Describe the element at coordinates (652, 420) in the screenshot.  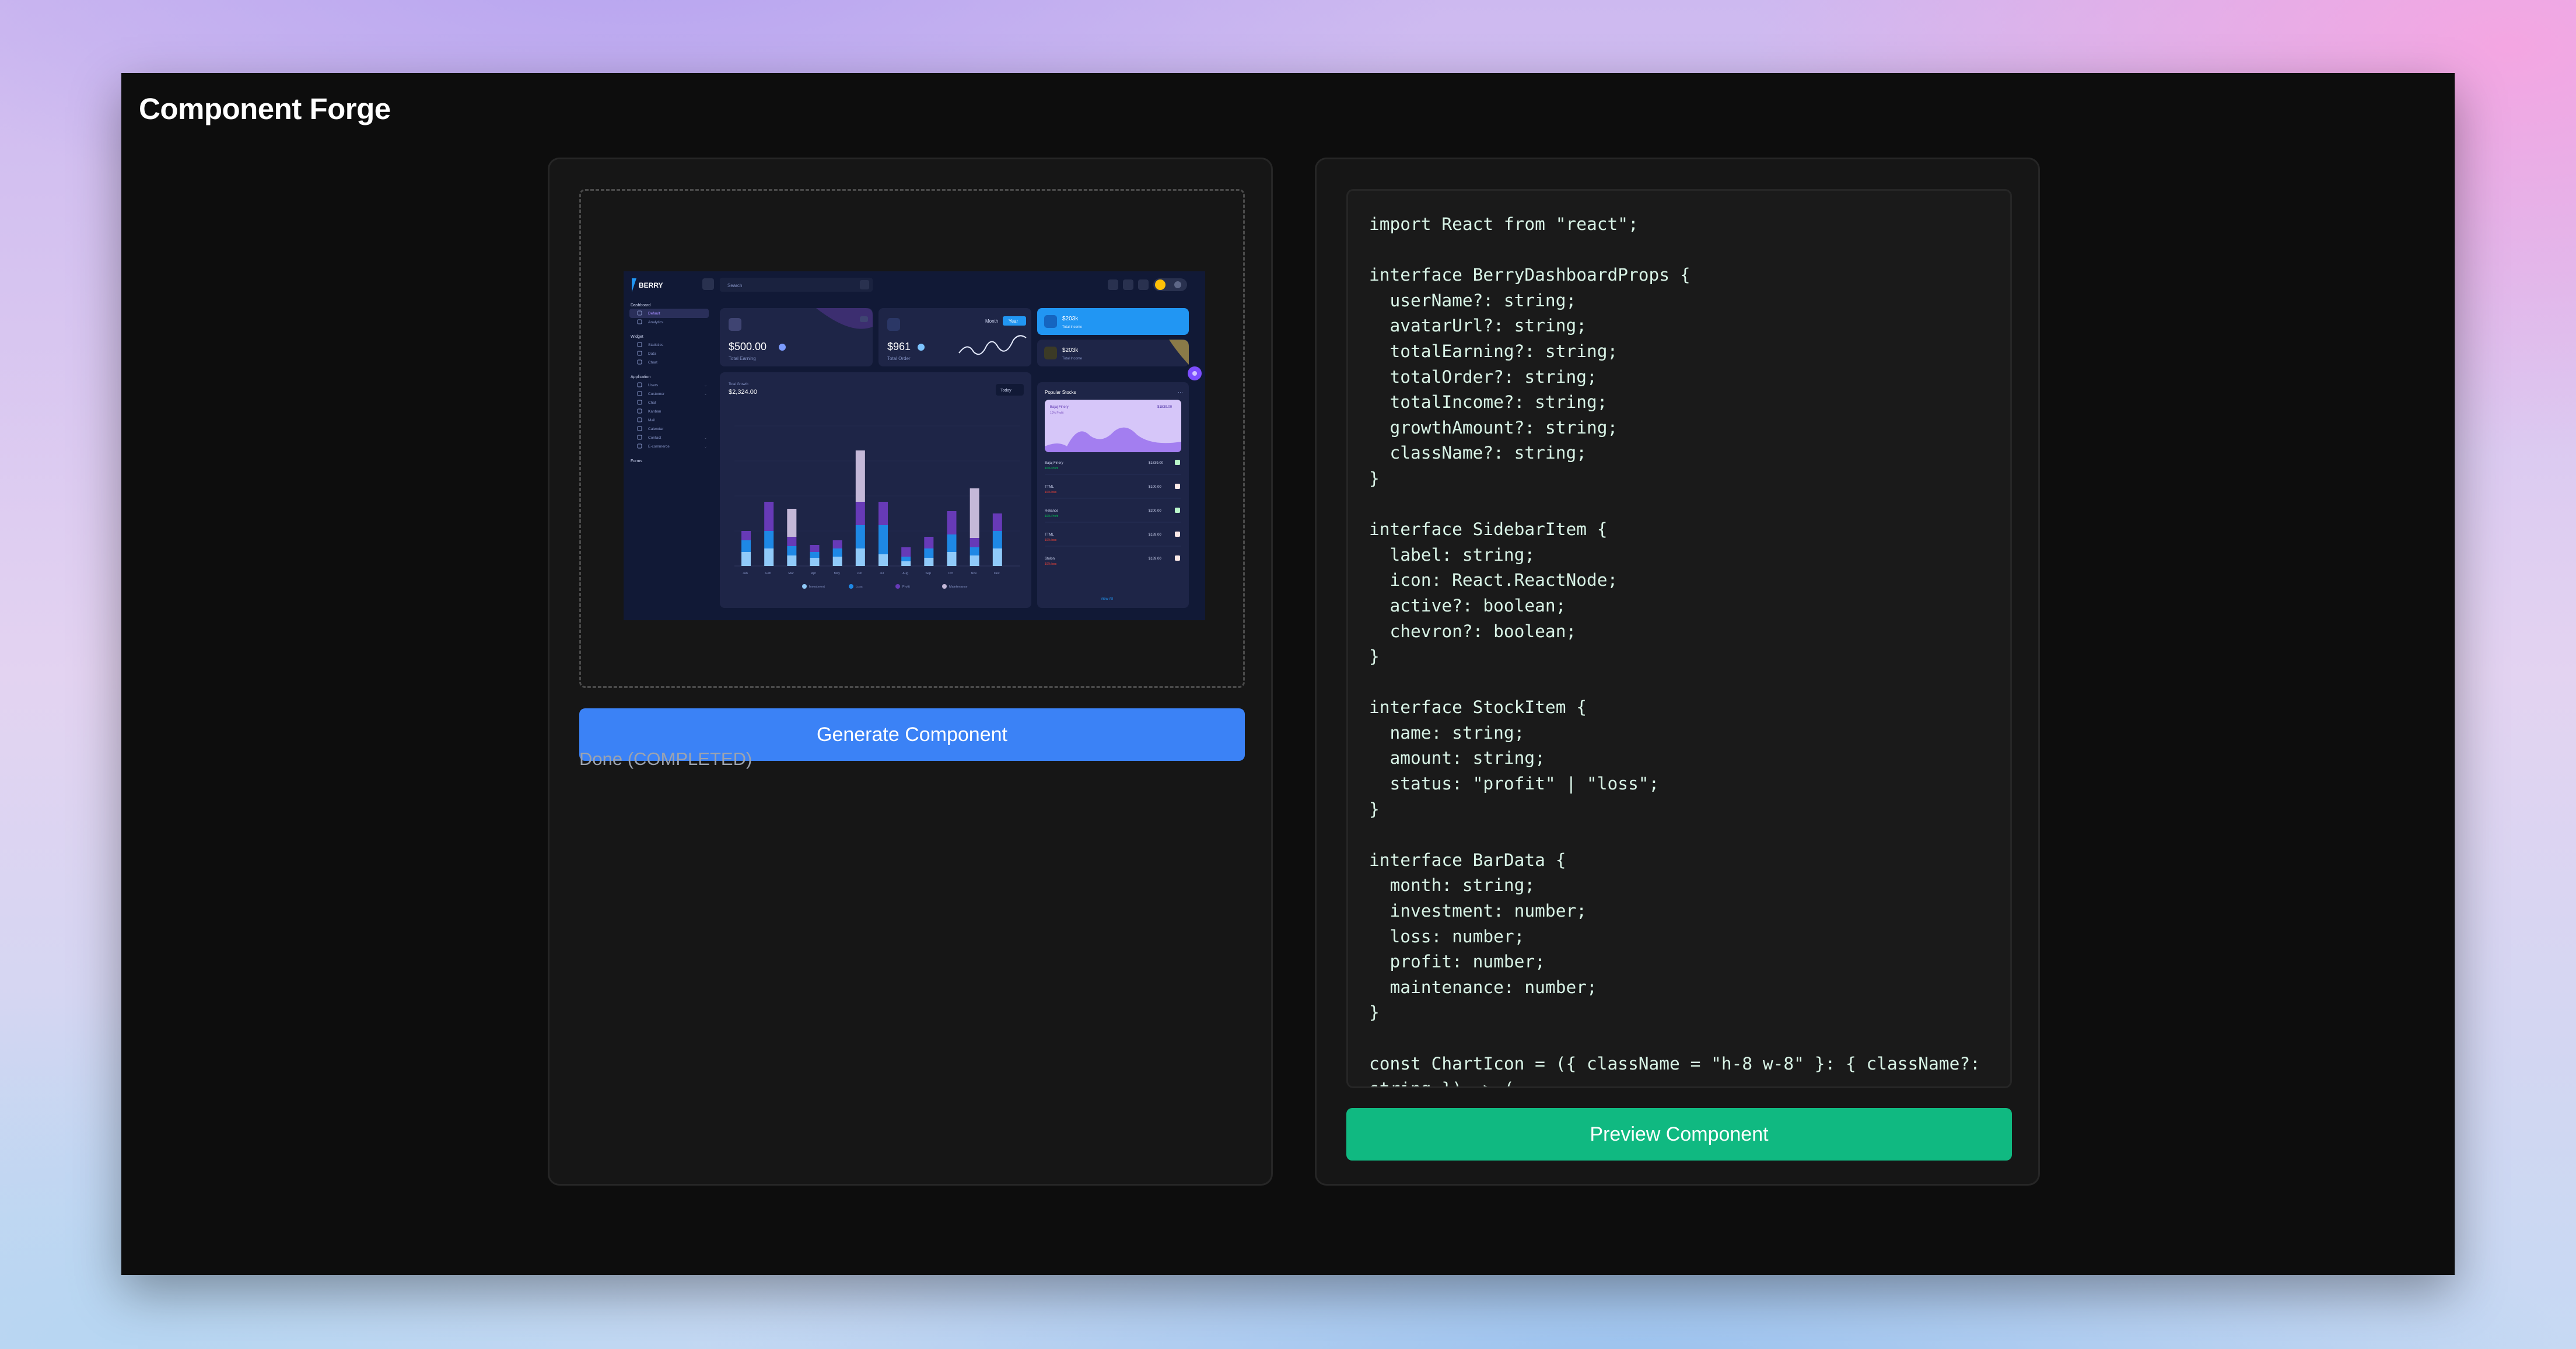
I see `sidebar-item: Mail` at that location.